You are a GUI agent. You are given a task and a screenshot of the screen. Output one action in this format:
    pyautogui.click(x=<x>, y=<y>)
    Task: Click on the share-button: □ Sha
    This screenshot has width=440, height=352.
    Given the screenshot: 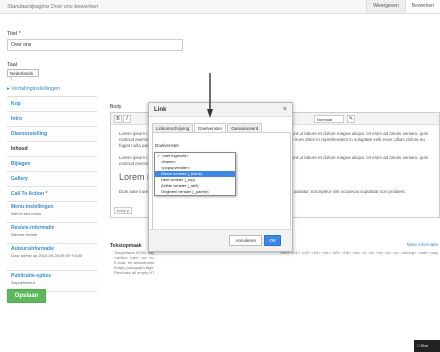 What is the action you would take?
    pyautogui.click(x=427, y=346)
    